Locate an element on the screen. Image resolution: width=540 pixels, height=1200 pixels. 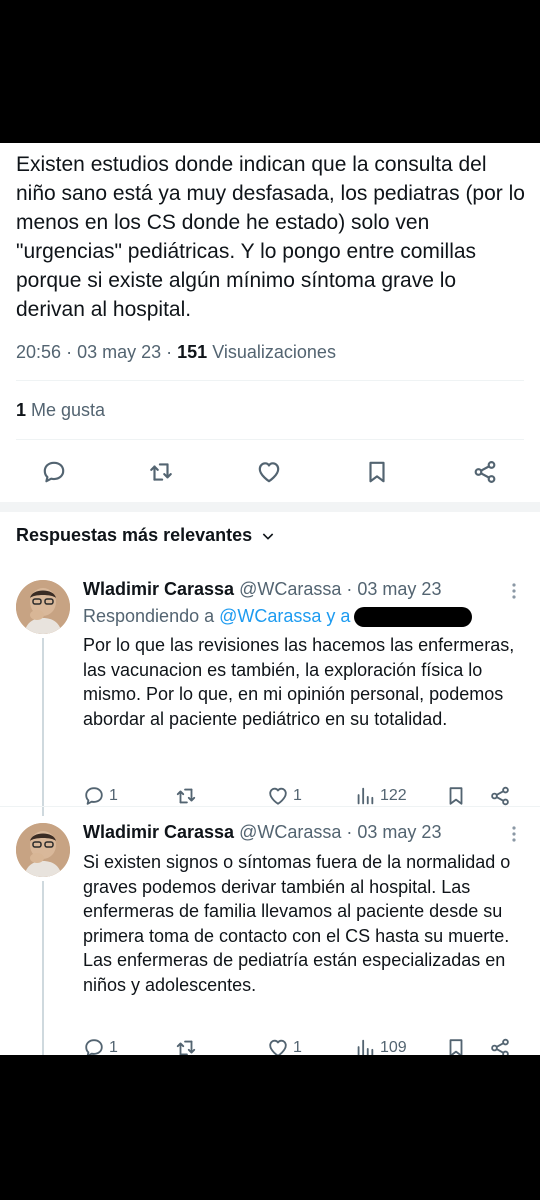
top-black-bar is located at coordinates (270, 71).